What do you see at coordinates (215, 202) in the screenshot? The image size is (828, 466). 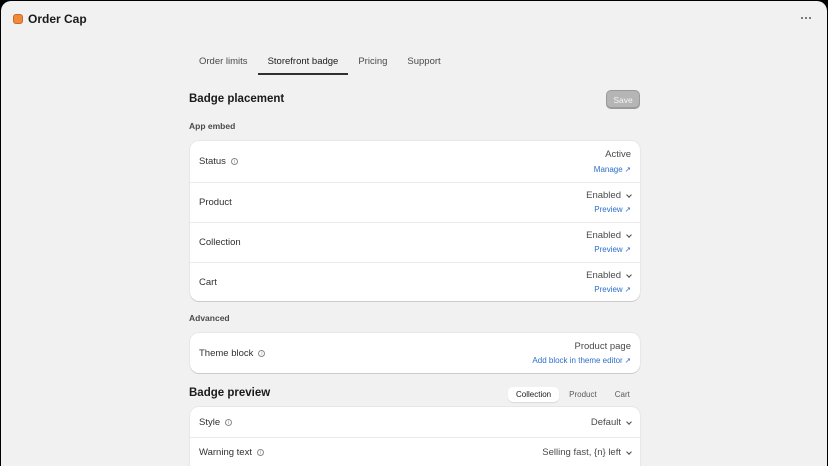 I see `product-label: Product` at bounding box center [215, 202].